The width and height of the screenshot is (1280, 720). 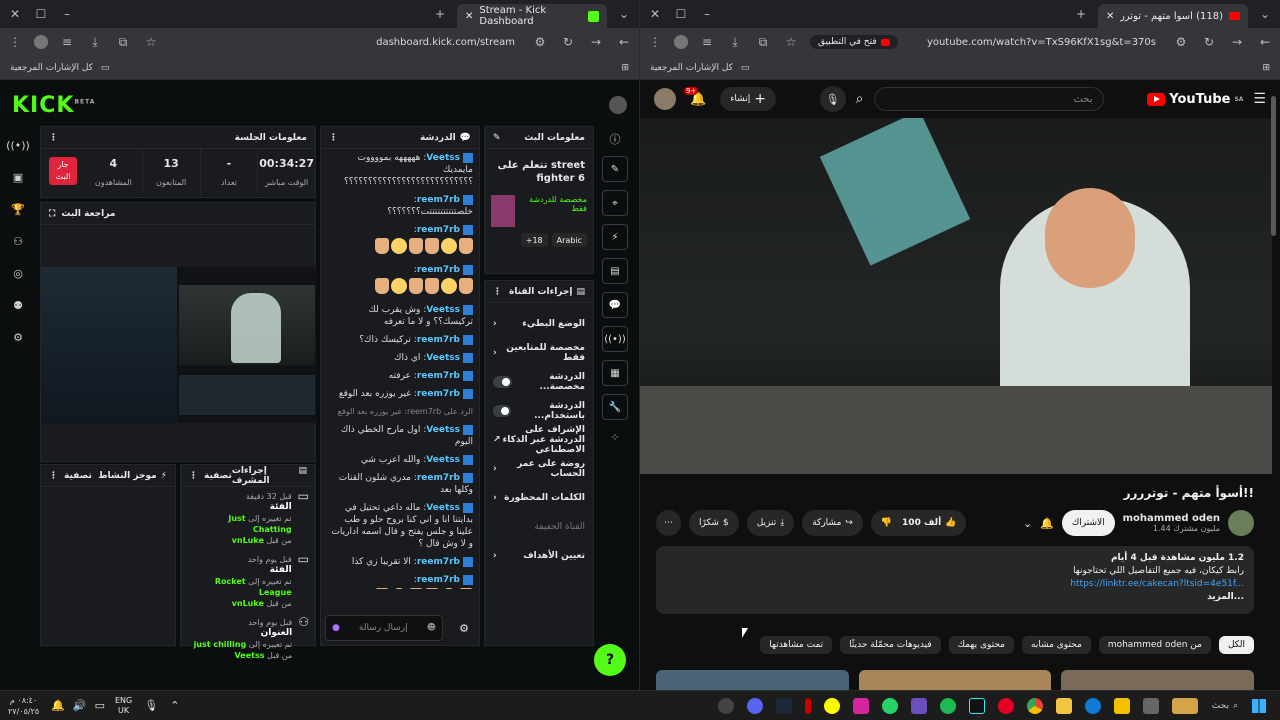 I want to click on obs-icon, so click(x=725, y=705).